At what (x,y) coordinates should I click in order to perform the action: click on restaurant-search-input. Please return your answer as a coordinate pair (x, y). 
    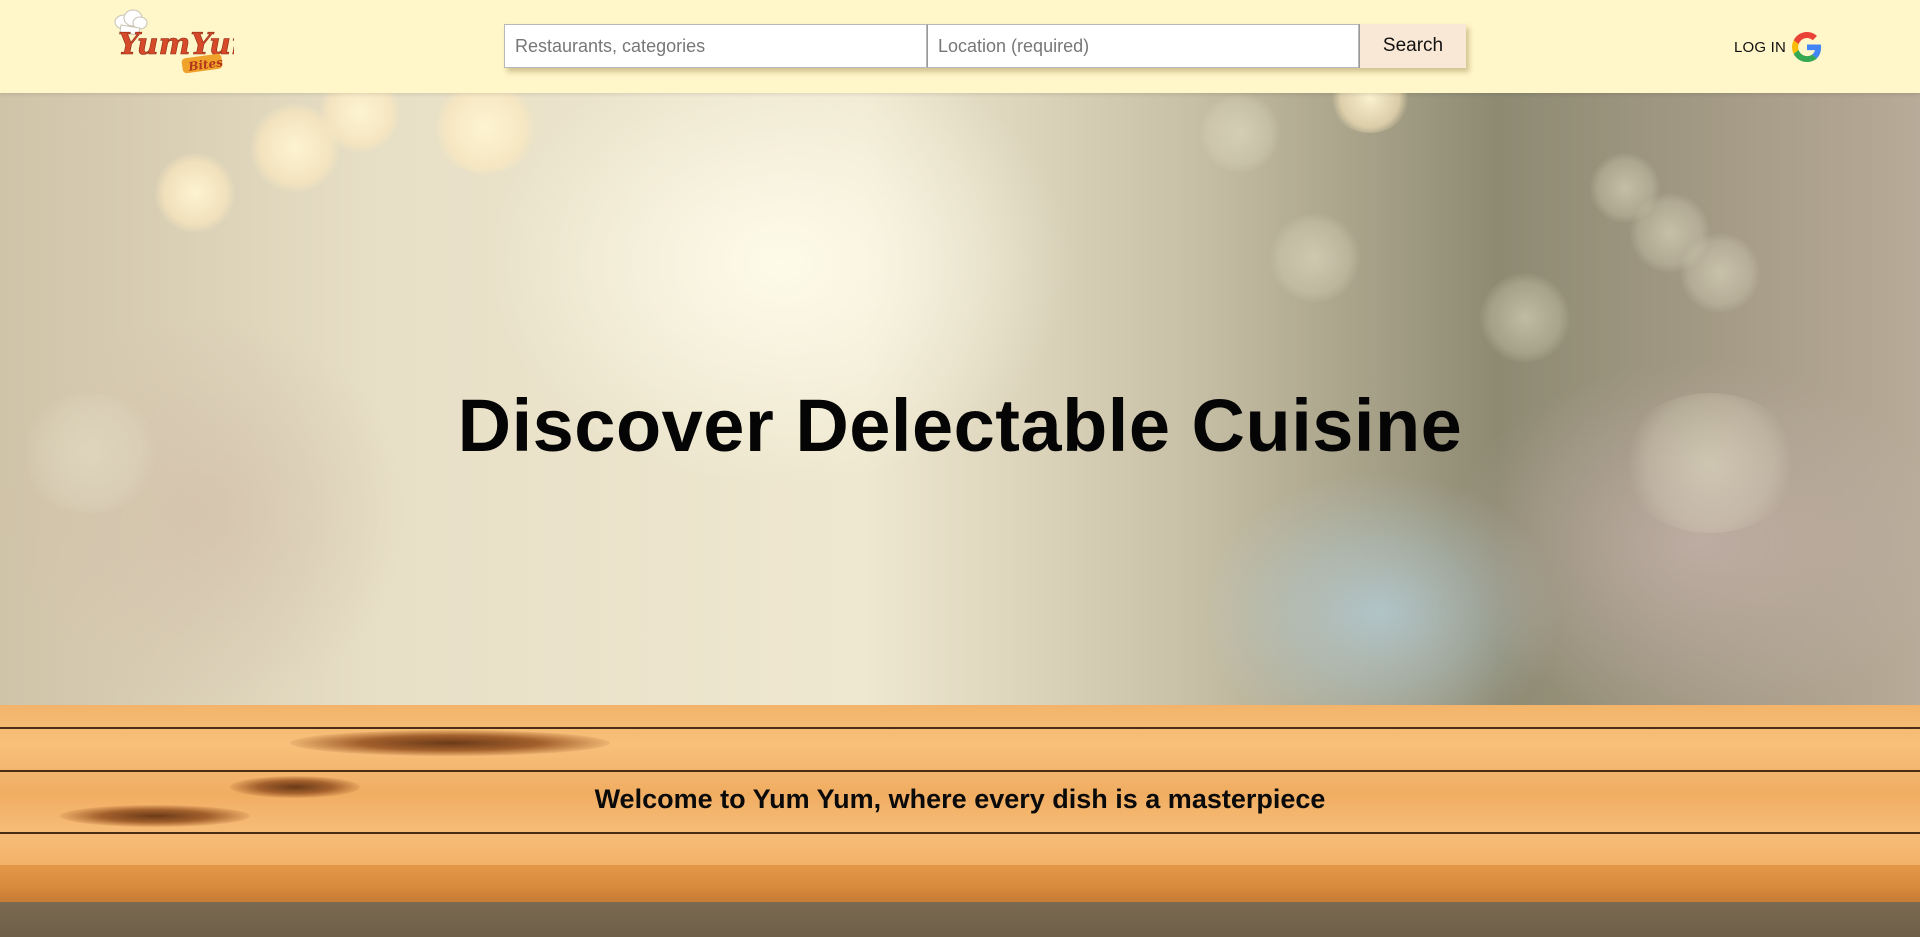
    Looking at the image, I should click on (715, 46).